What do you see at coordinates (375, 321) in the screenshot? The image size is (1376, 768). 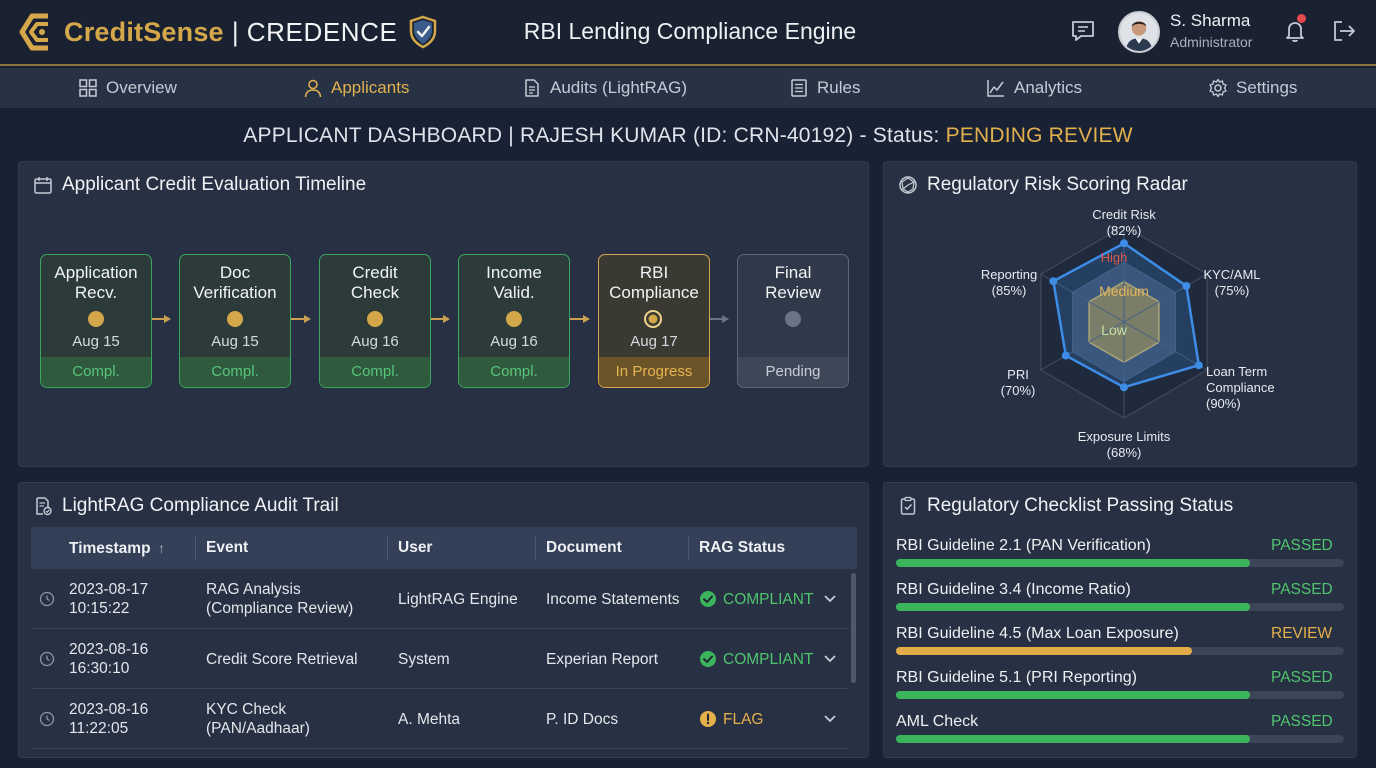 I see `timeline-step-credit-check: Credit Check Aug 16 Compl.` at bounding box center [375, 321].